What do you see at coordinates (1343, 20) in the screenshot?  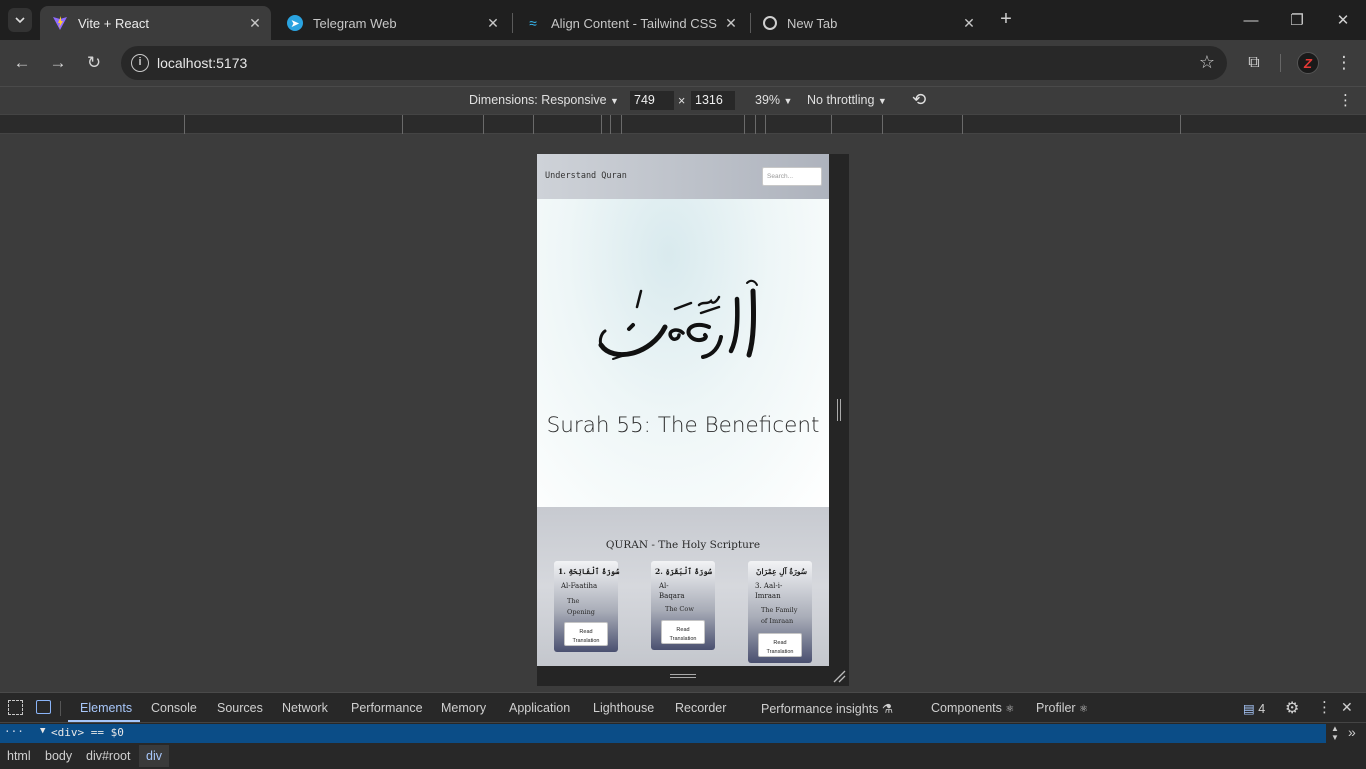 I see `close-window-button: ✕` at bounding box center [1343, 20].